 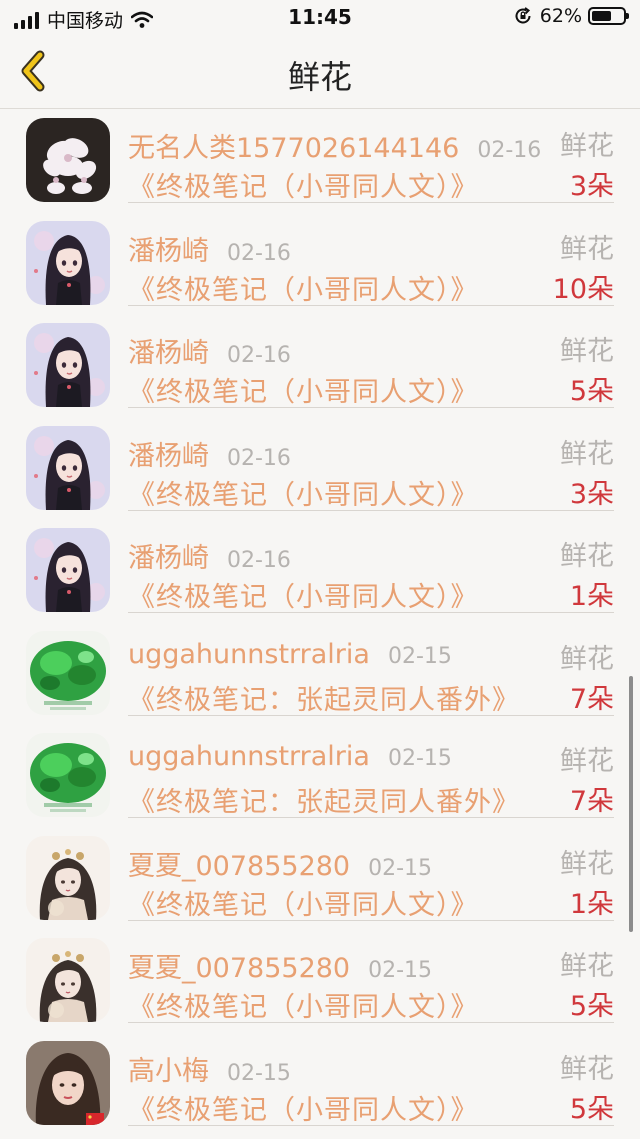 I want to click on list-item: 潘杨崎 02-16 鲜花 《终极笔记（小哥同人文）》 3朵, so click(x=320, y=468).